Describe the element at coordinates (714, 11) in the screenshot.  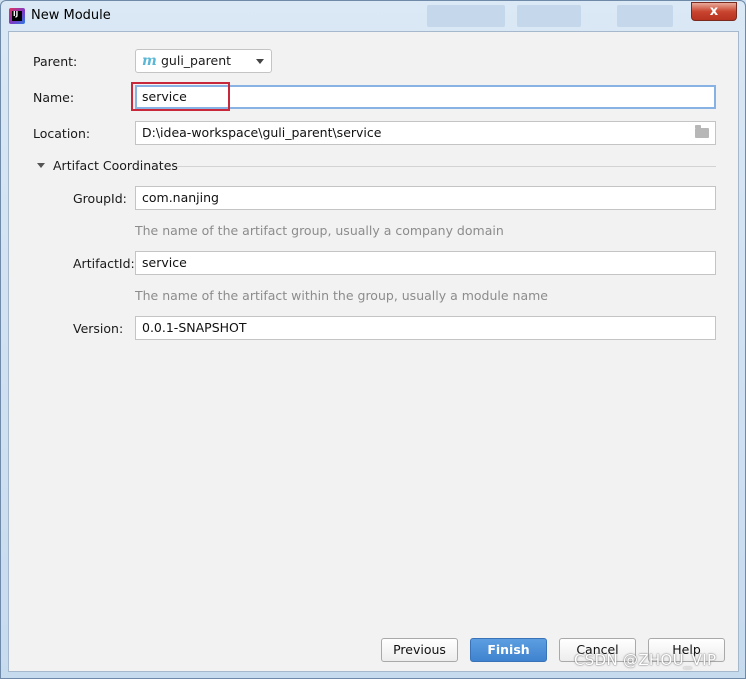
I see `close-button: x` at that location.